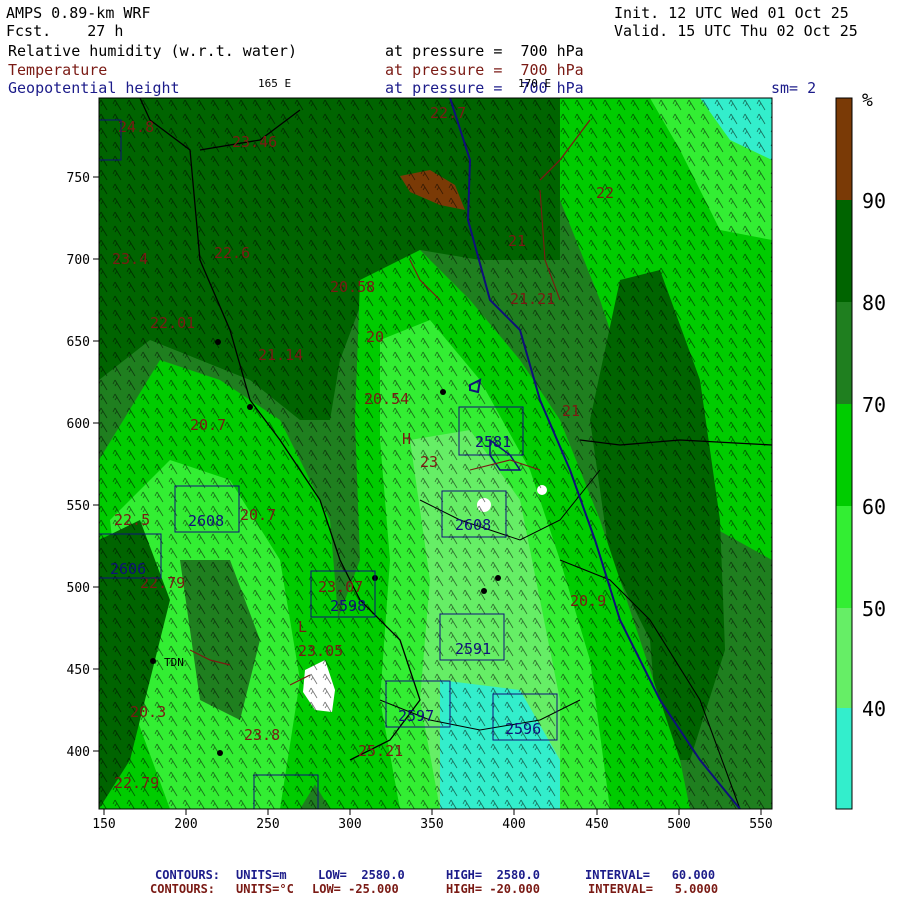 This screenshot has width=900, height=900. What do you see at coordinates (78, 342) in the screenshot?
I see `y-tick-label: 650` at bounding box center [78, 342].